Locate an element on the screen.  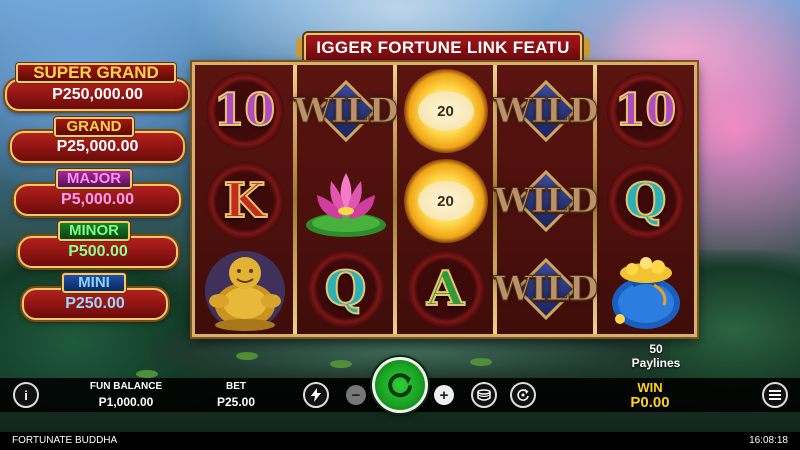
coin-stack-icon is located at coordinates (484, 395).